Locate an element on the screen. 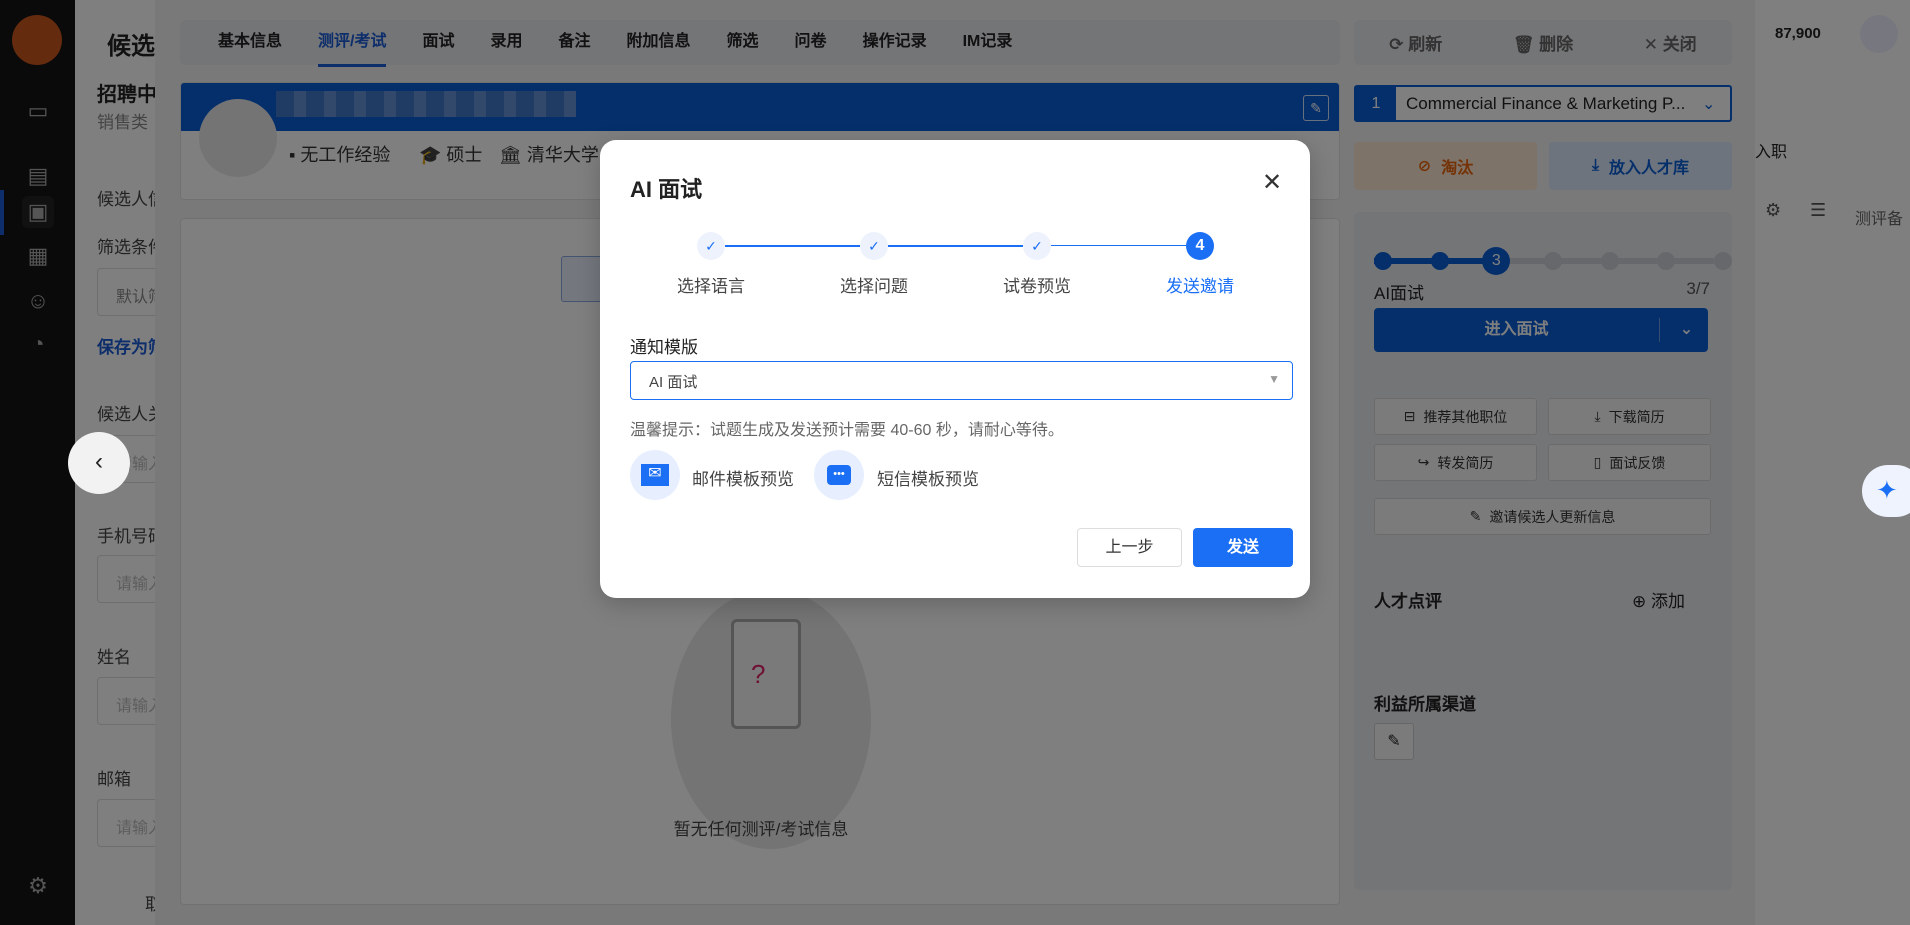 The height and width of the screenshot is (925, 1910). step-label: 选择问题 is located at coordinates (874, 286).